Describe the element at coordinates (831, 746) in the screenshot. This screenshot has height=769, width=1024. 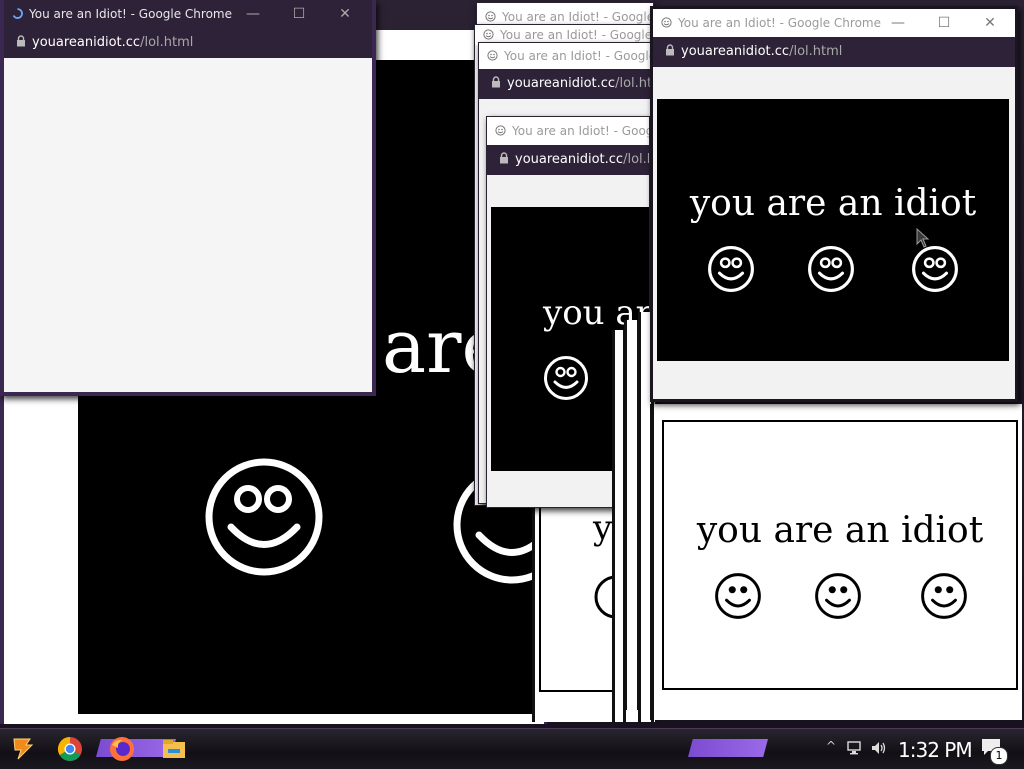
I see `show-hidden-icons-button: ^` at that location.